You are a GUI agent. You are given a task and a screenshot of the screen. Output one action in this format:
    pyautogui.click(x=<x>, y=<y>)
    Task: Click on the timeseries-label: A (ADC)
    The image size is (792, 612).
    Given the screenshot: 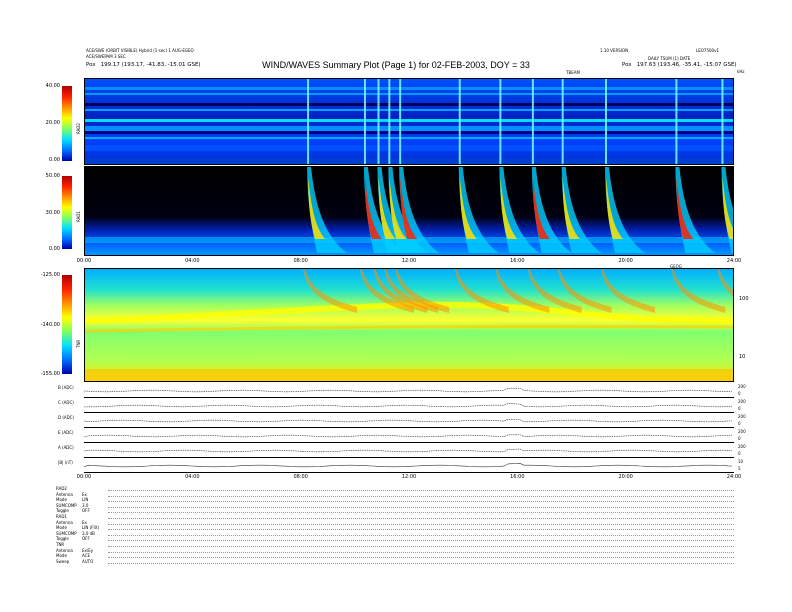 What is the action you would take?
    pyautogui.click(x=66, y=447)
    